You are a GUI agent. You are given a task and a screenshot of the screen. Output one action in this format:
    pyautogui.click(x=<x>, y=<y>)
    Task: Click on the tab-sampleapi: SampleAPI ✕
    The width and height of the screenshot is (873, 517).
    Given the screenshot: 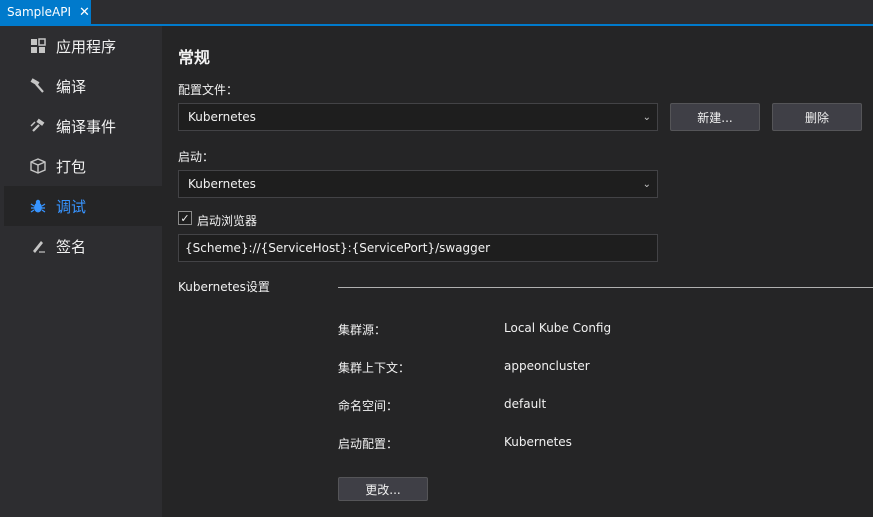 What is the action you would take?
    pyautogui.click(x=45, y=12)
    